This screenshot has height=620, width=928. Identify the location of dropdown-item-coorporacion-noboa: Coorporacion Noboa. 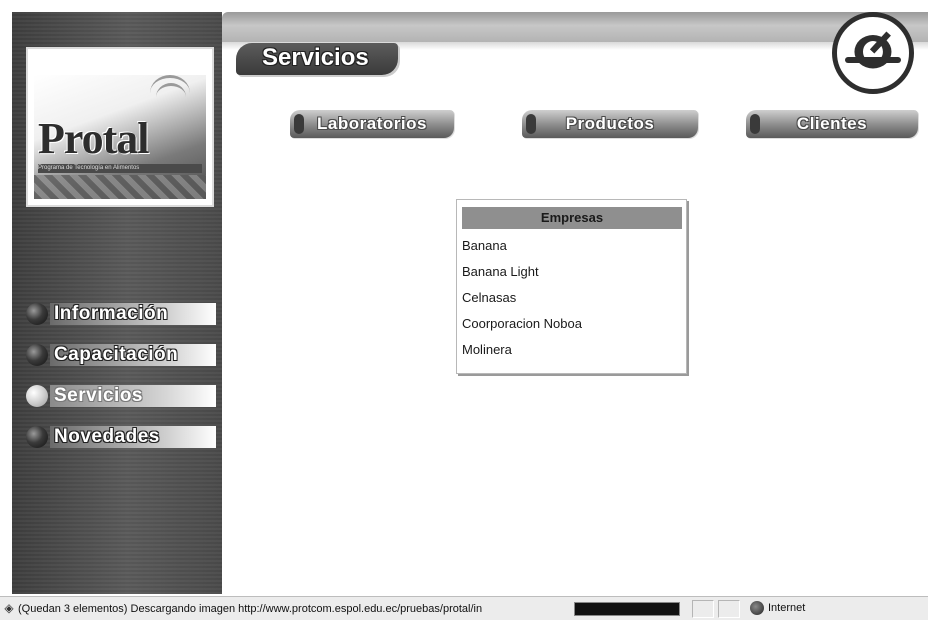
(572, 324).